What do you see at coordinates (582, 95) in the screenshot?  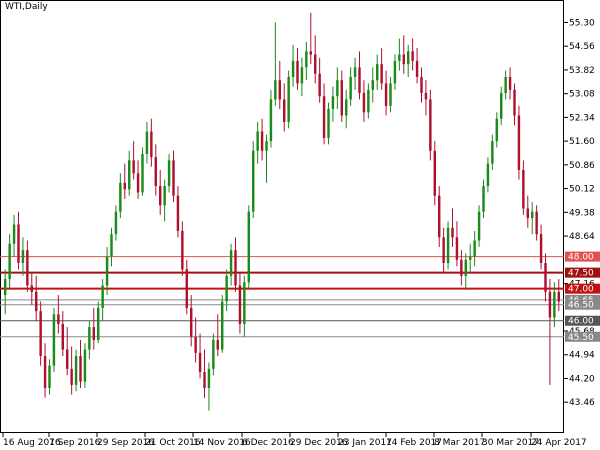 I see `y-tick-label: 53.08` at bounding box center [582, 95].